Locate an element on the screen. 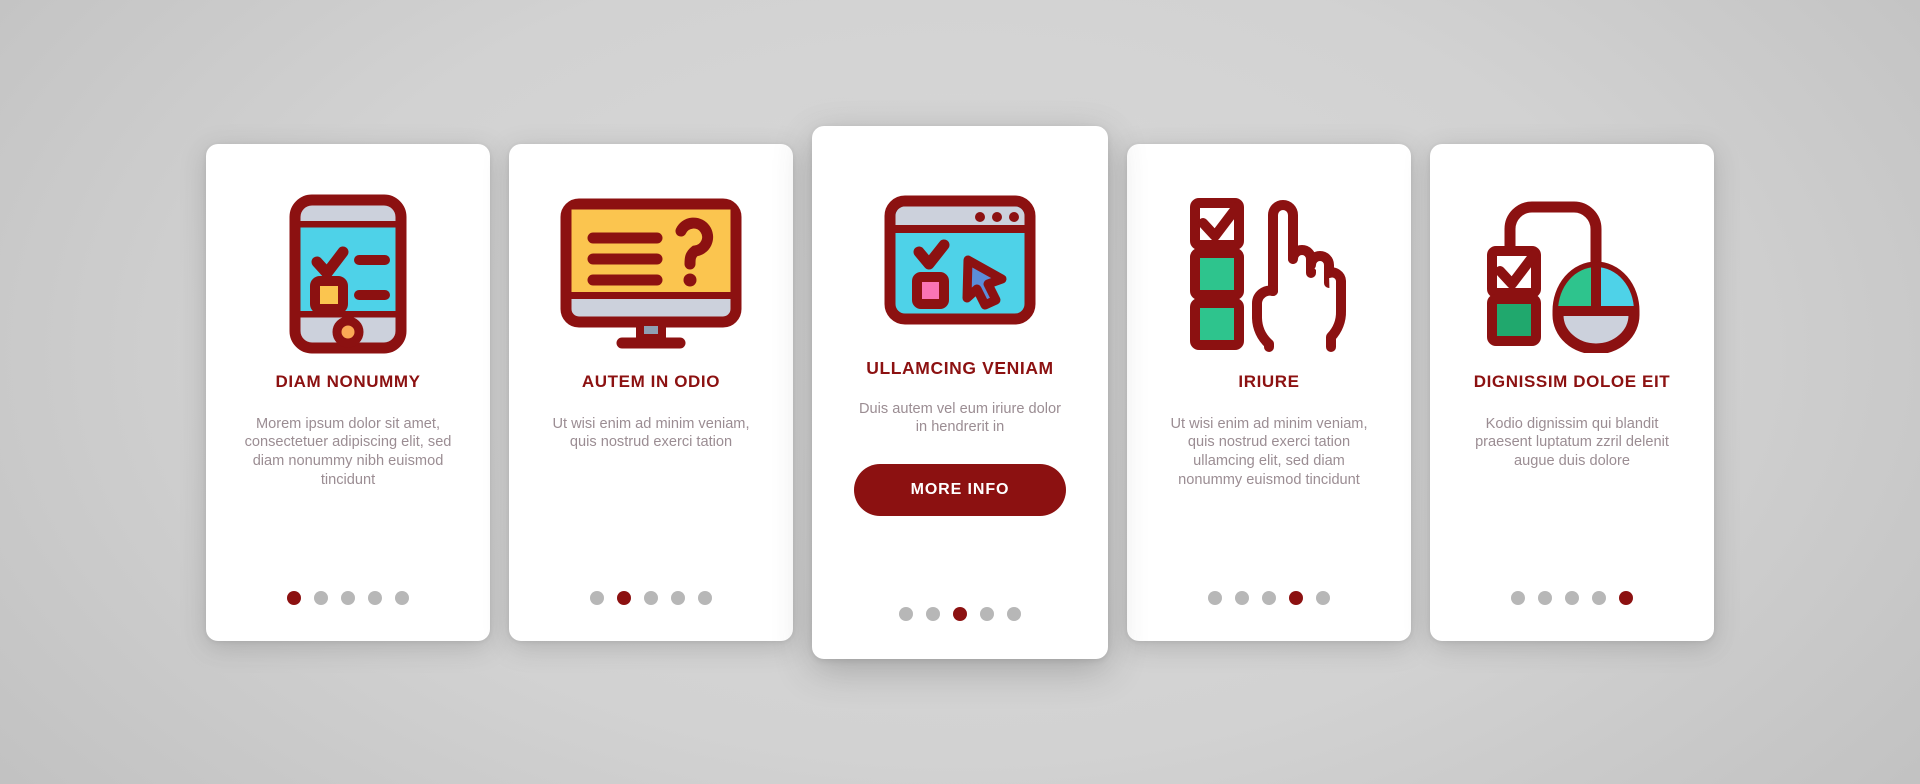 The width and height of the screenshot is (1920, 784). browser-cursor-icon is located at coordinates (960, 261).